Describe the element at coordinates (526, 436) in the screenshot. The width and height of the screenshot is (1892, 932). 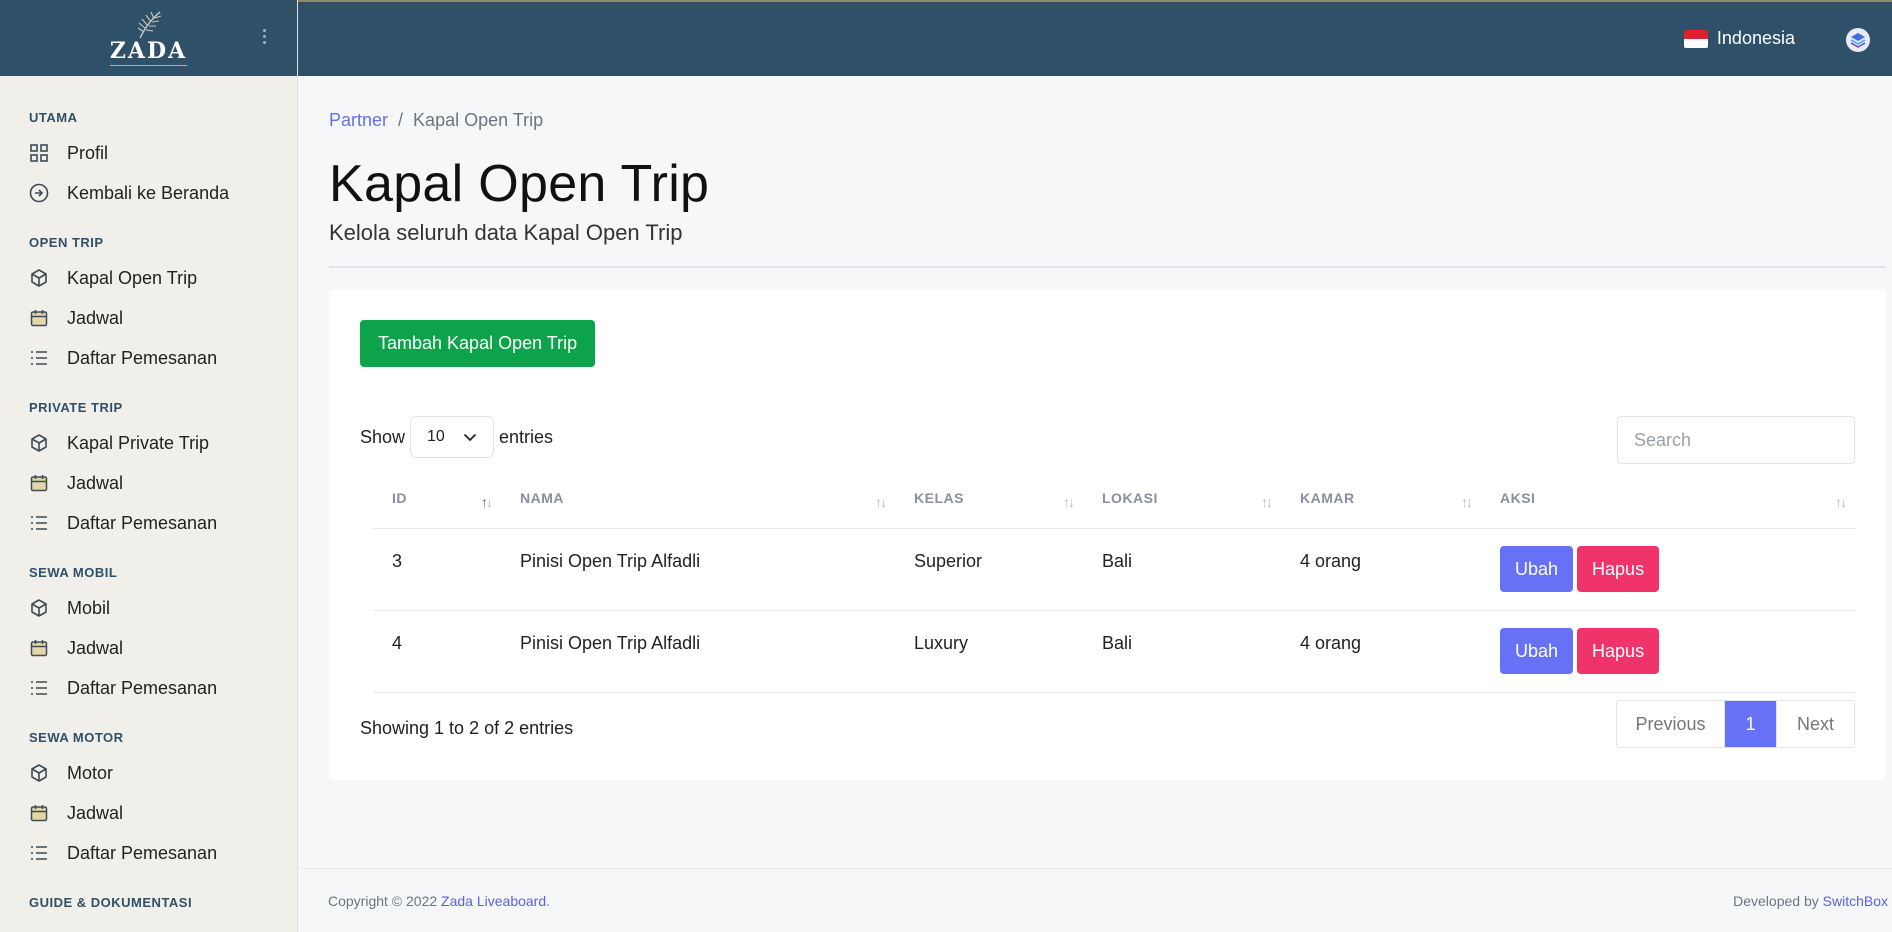
I see `entries-label: entries` at that location.